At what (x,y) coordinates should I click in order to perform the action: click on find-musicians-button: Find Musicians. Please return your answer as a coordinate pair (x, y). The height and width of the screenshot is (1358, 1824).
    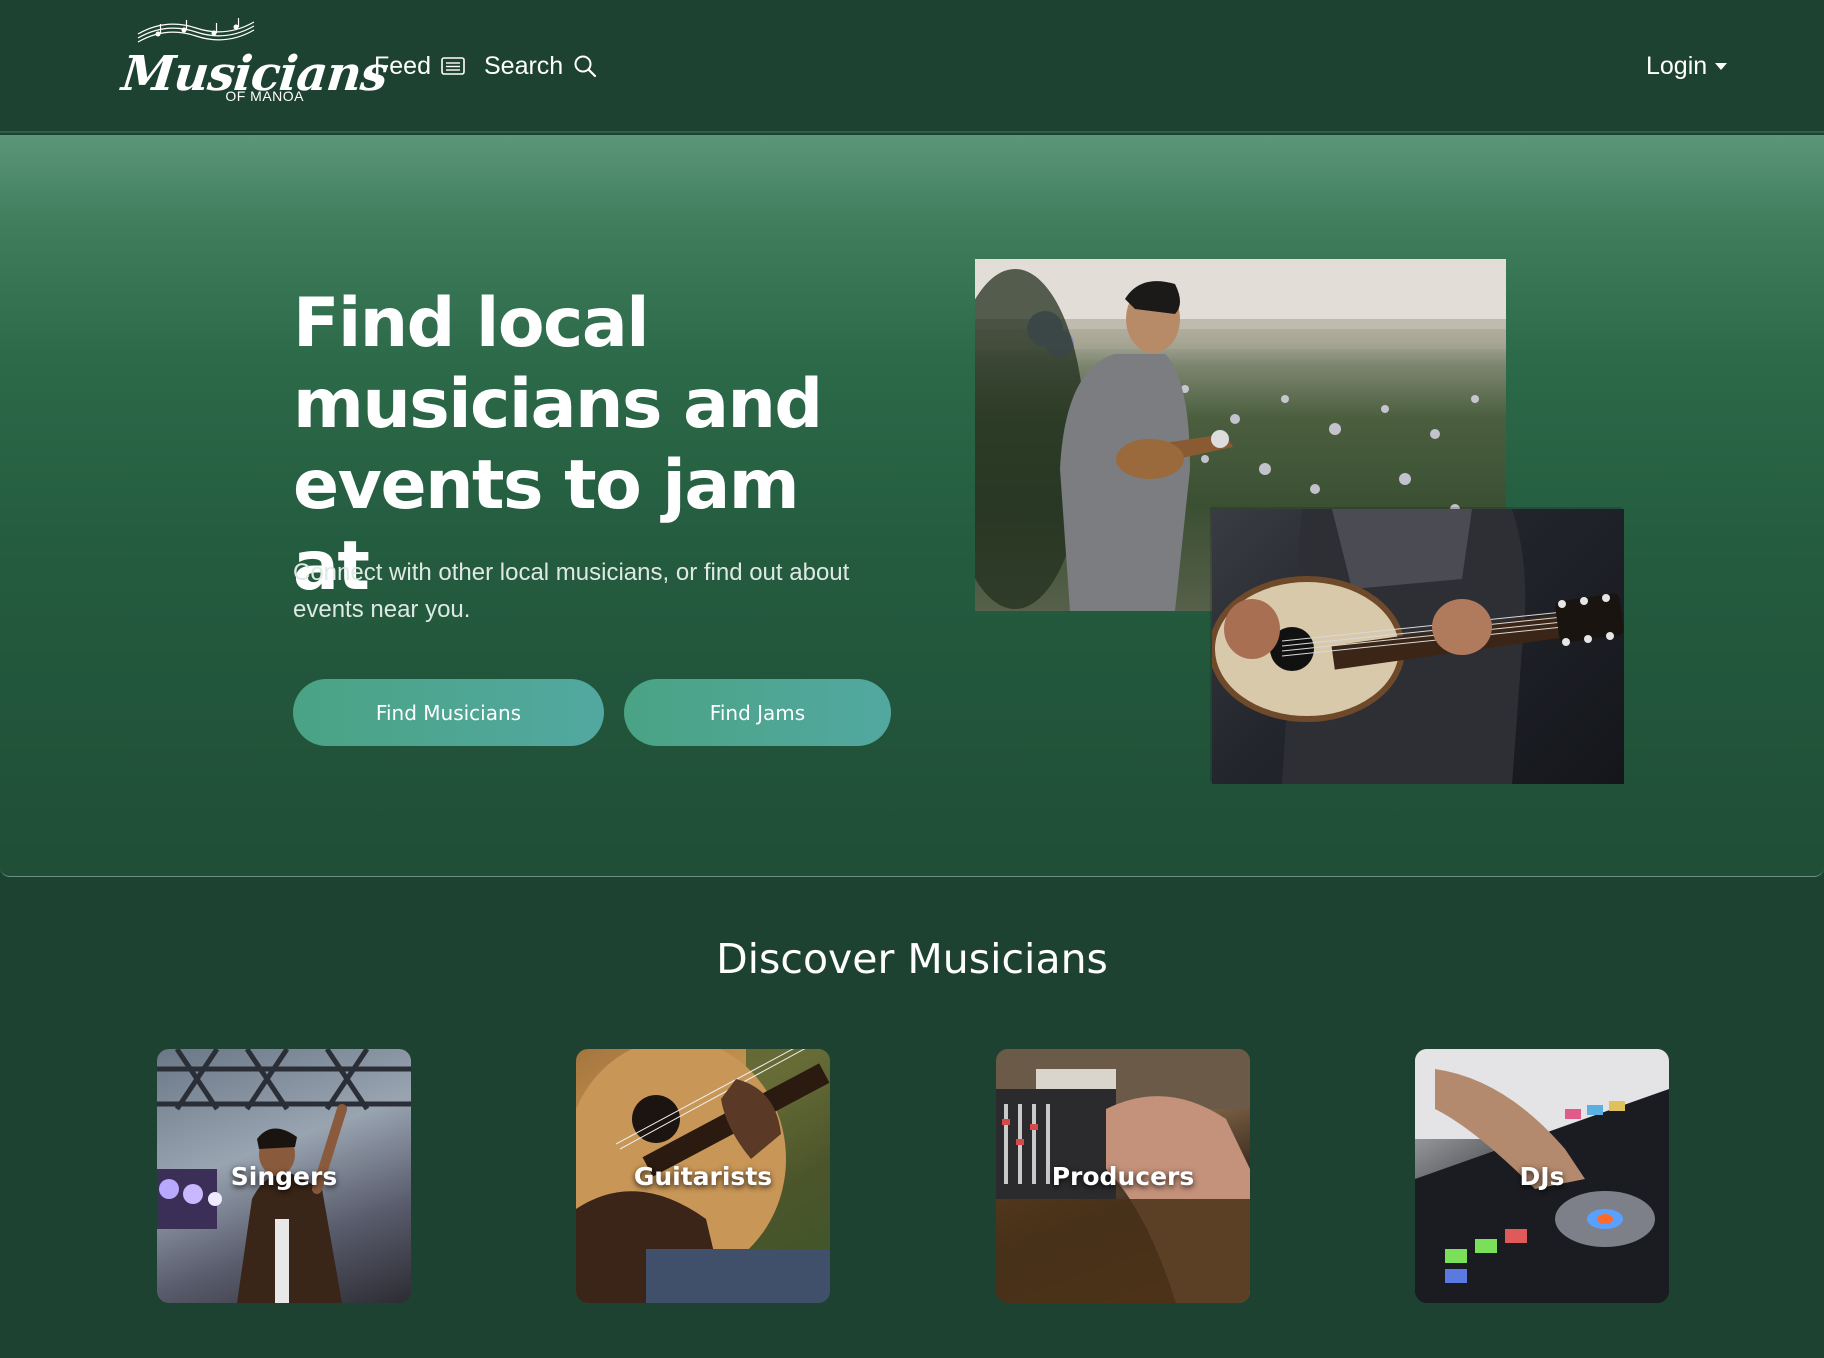
    Looking at the image, I should click on (448, 712).